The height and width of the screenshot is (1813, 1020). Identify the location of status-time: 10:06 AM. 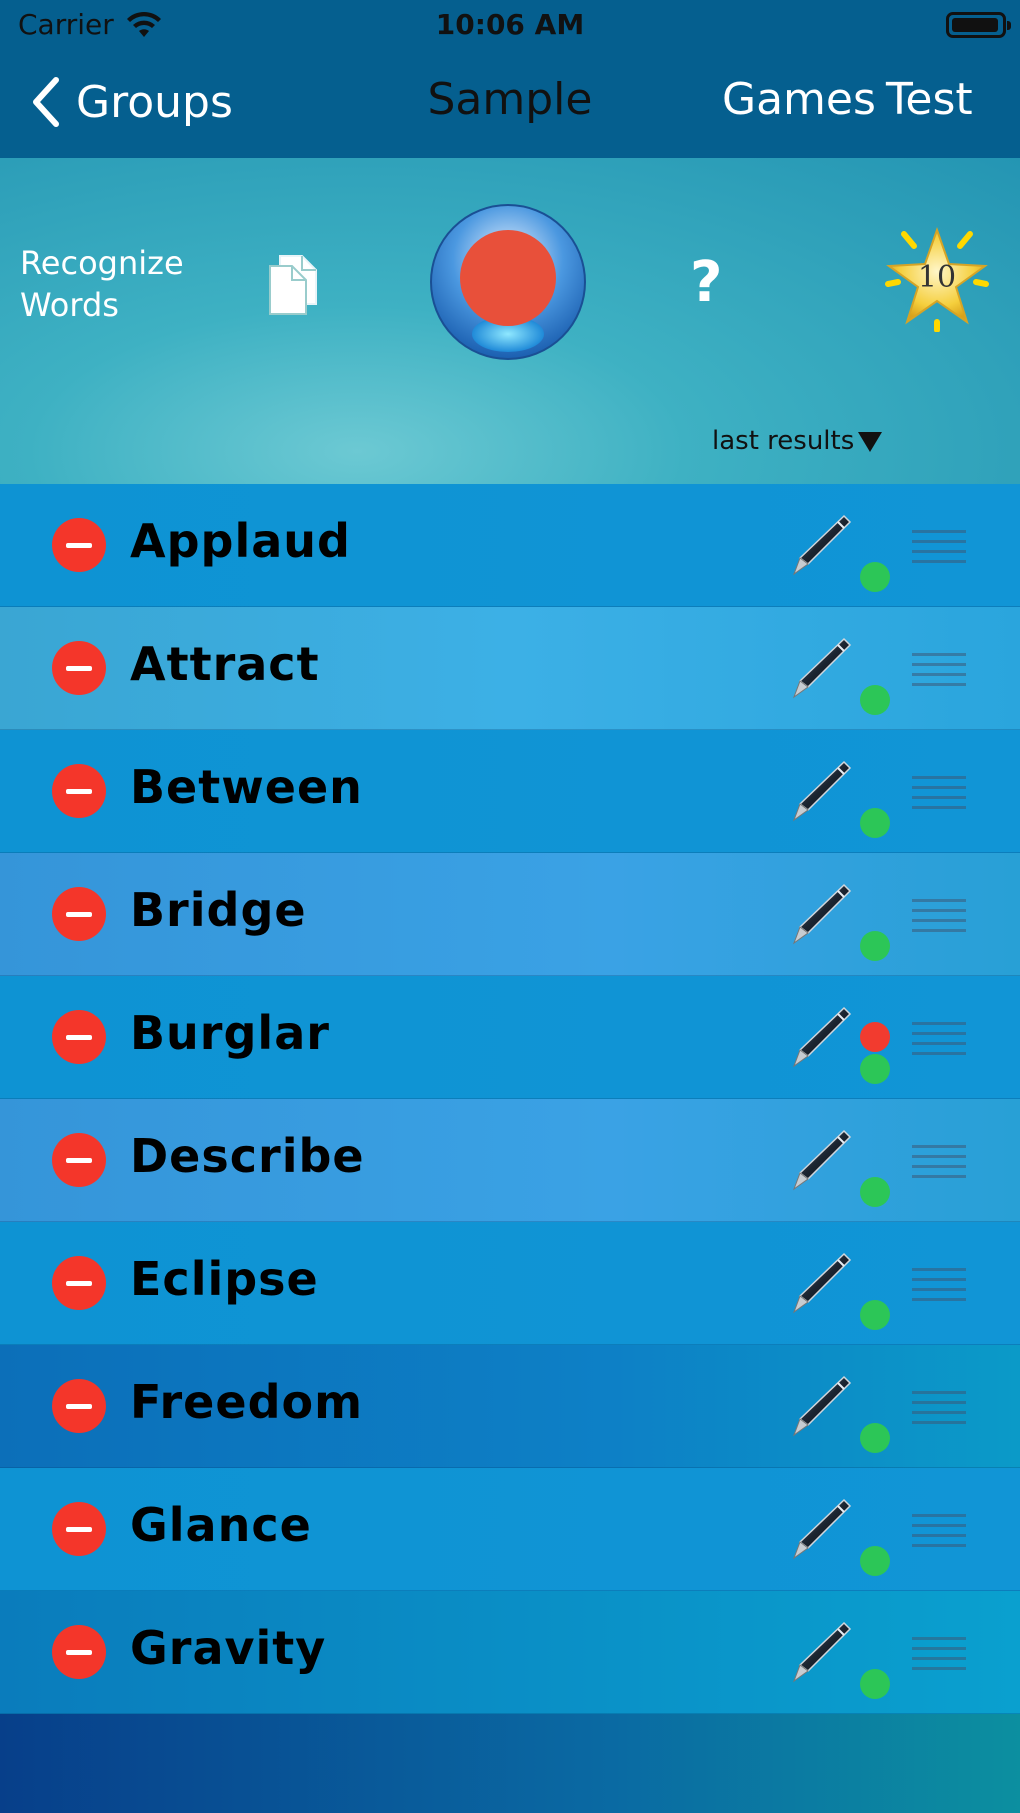
(510, 24).